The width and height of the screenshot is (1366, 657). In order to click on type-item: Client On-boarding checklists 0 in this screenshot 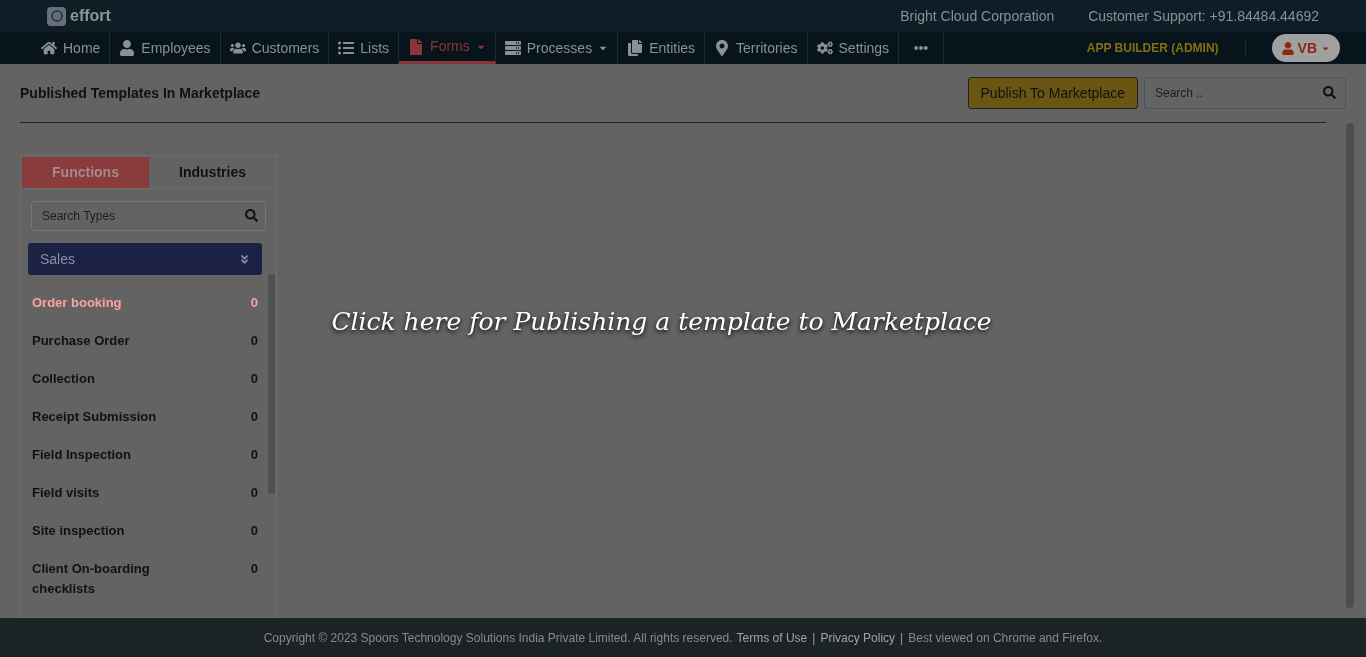, I will do `click(145, 579)`.